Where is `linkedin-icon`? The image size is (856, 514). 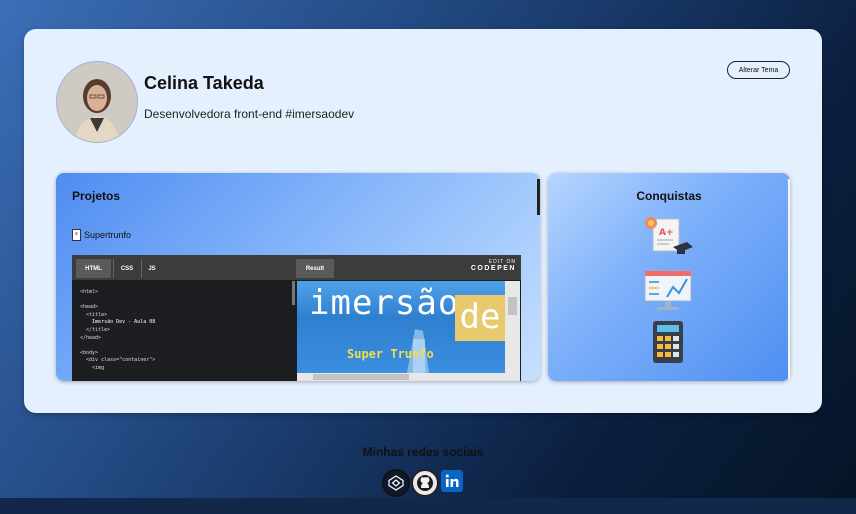
linkedin-icon is located at coordinates (452, 480).